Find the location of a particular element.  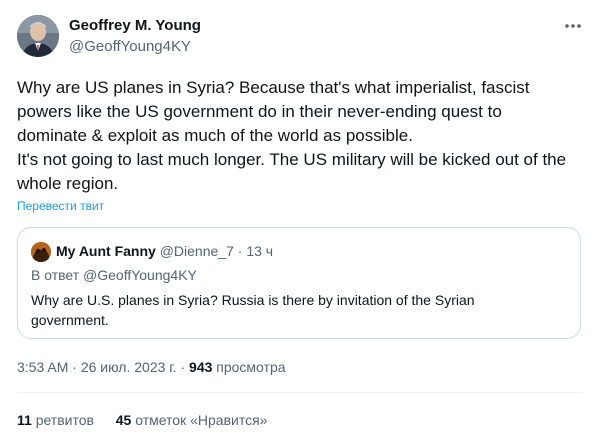

tweet-stats: 11 ретвитов 45 отметок «Нравится» is located at coordinates (142, 420).